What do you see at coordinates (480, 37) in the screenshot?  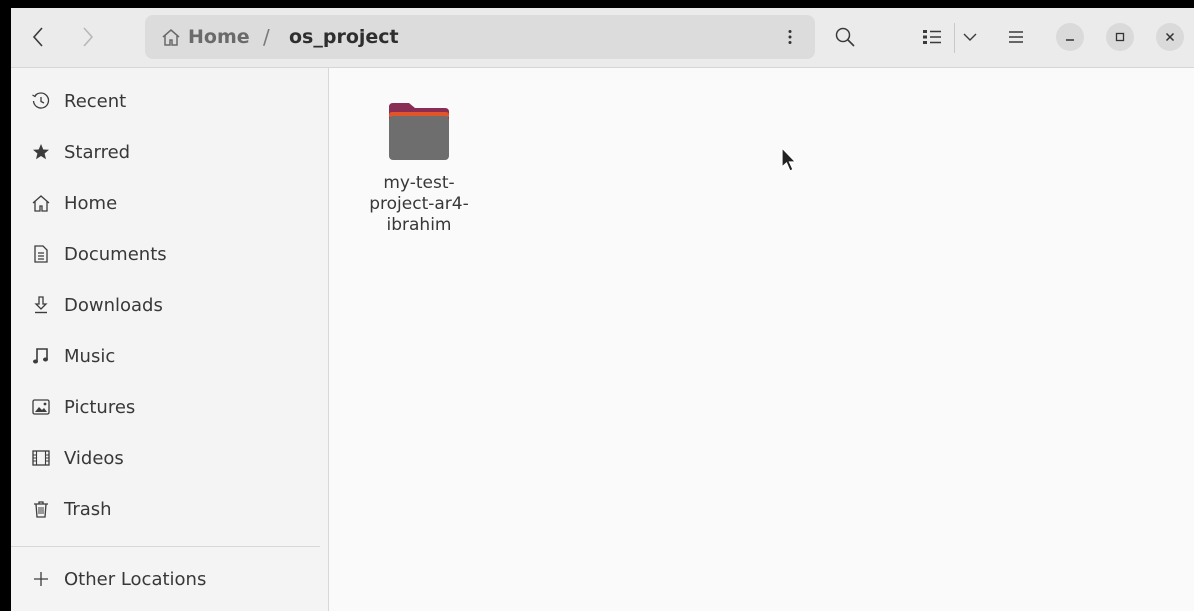 I see `path-bar: Home / os_project` at bounding box center [480, 37].